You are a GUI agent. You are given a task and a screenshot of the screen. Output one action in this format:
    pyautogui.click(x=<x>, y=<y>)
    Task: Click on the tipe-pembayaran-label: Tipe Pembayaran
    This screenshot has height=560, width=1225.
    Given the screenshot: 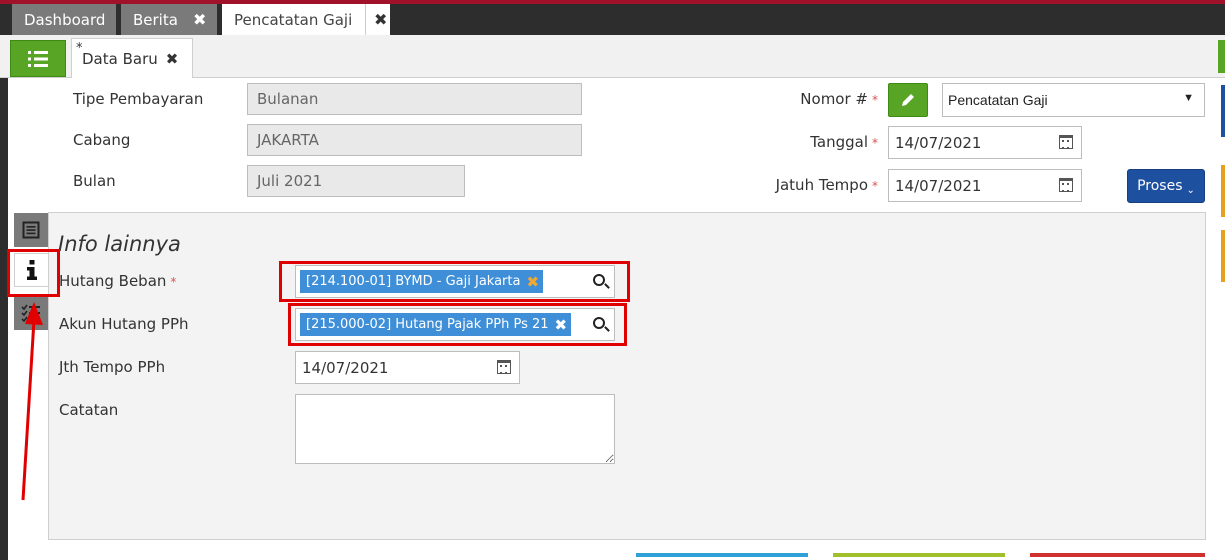 What is the action you would take?
    pyautogui.click(x=138, y=99)
    